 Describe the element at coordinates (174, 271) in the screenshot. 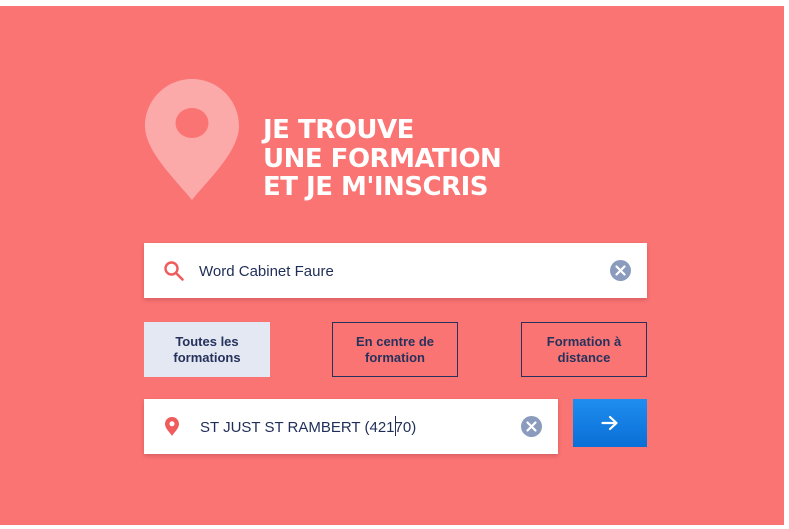

I see `search-icon` at that location.